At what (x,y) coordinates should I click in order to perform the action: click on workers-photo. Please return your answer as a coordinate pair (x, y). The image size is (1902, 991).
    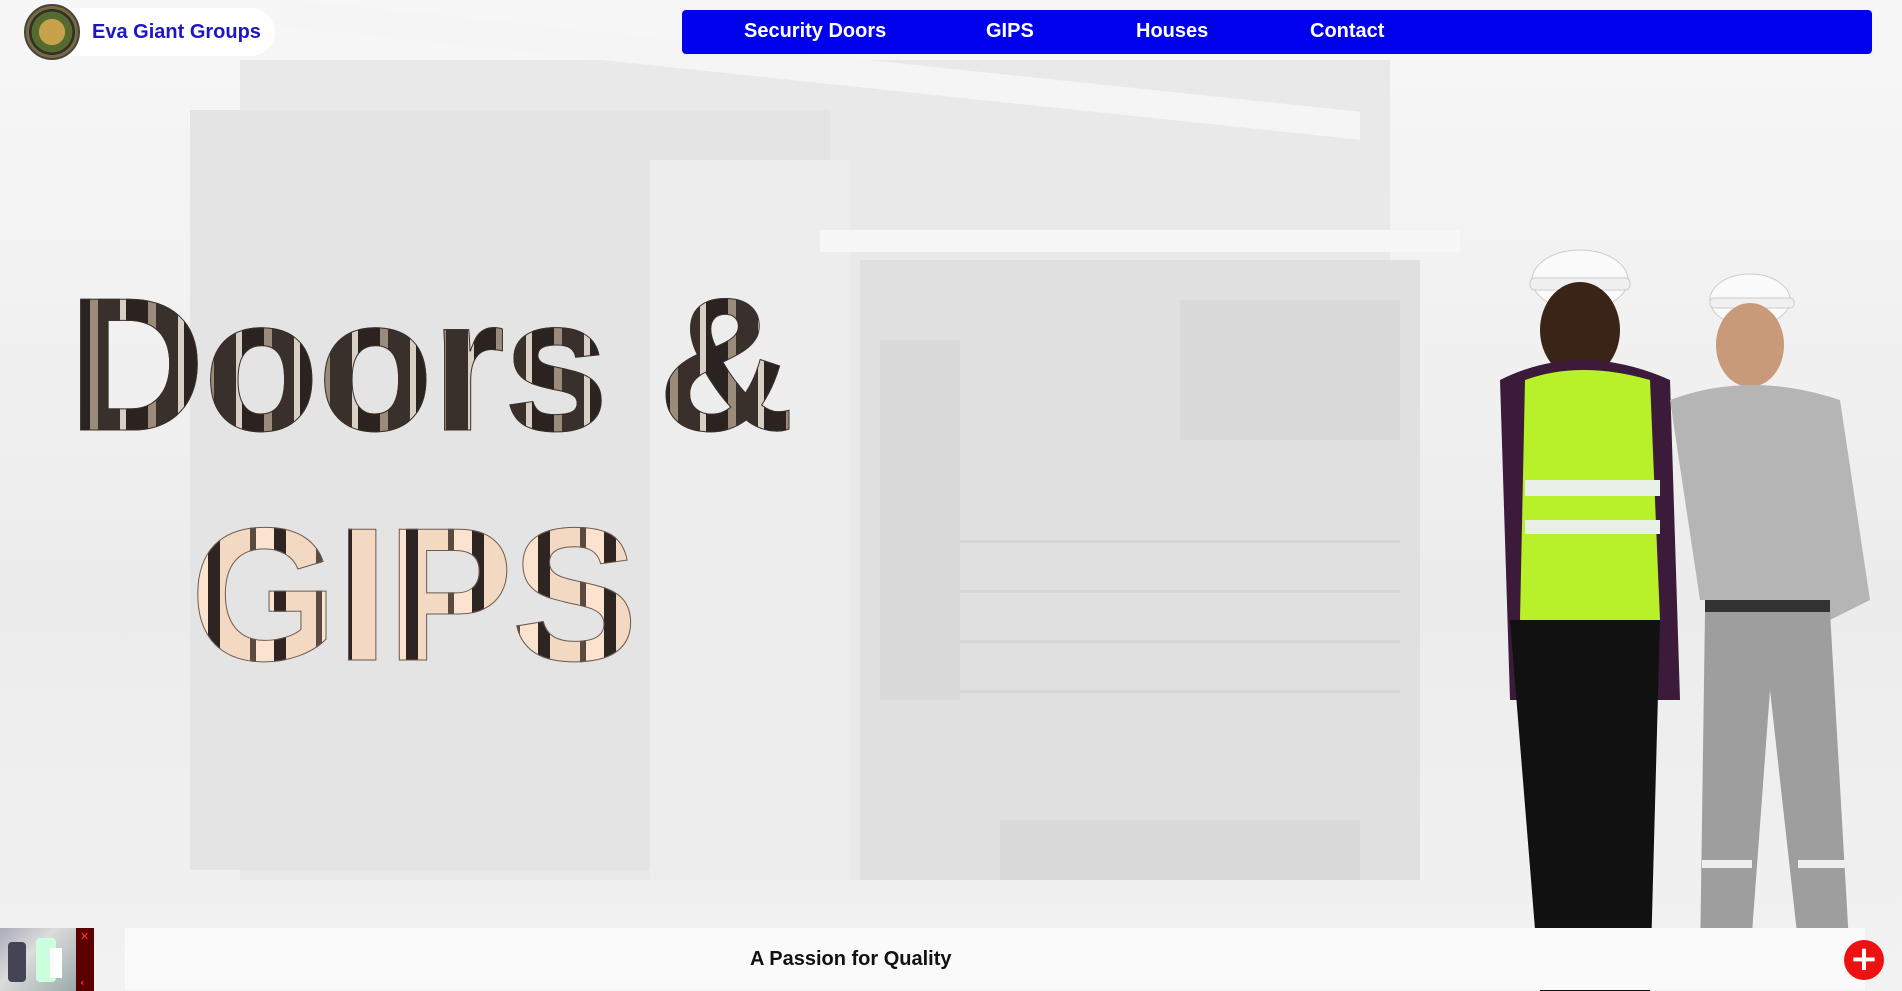
    Looking at the image, I should click on (1685, 620).